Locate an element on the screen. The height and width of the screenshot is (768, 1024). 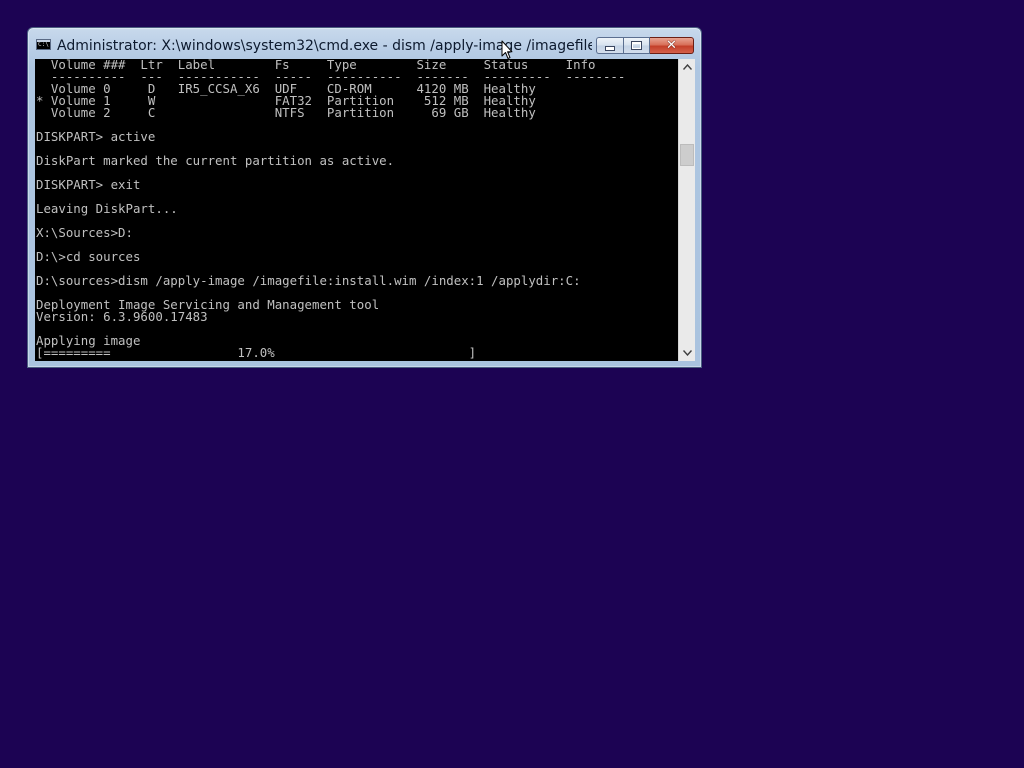
console-line: Volume 2 C NTFS Partition 69 GB Healthy is located at coordinates (286, 112).